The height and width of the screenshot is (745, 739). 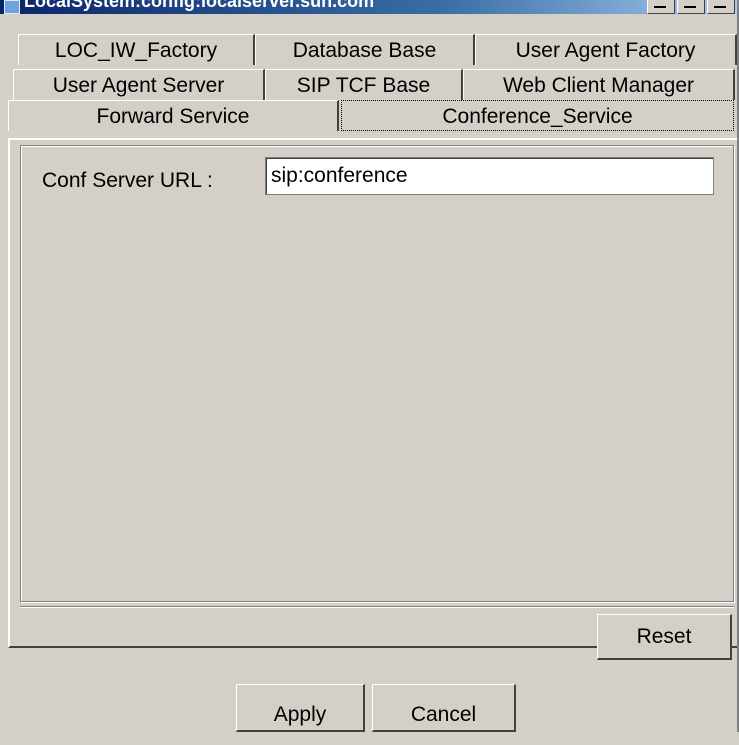 I want to click on apply-button: Apply, so click(x=300, y=708).